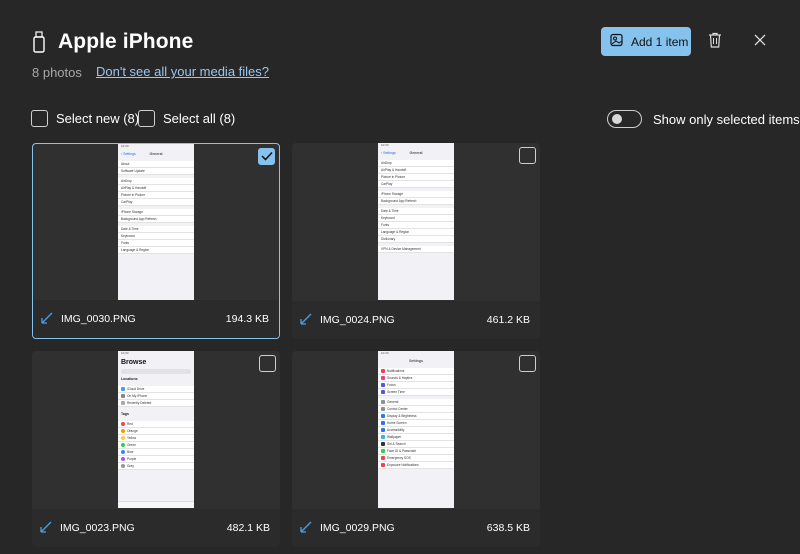 This screenshot has height=554, width=800. Describe the element at coordinates (98, 118) in the screenshot. I see `select-new-label: Select new (8)` at that location.